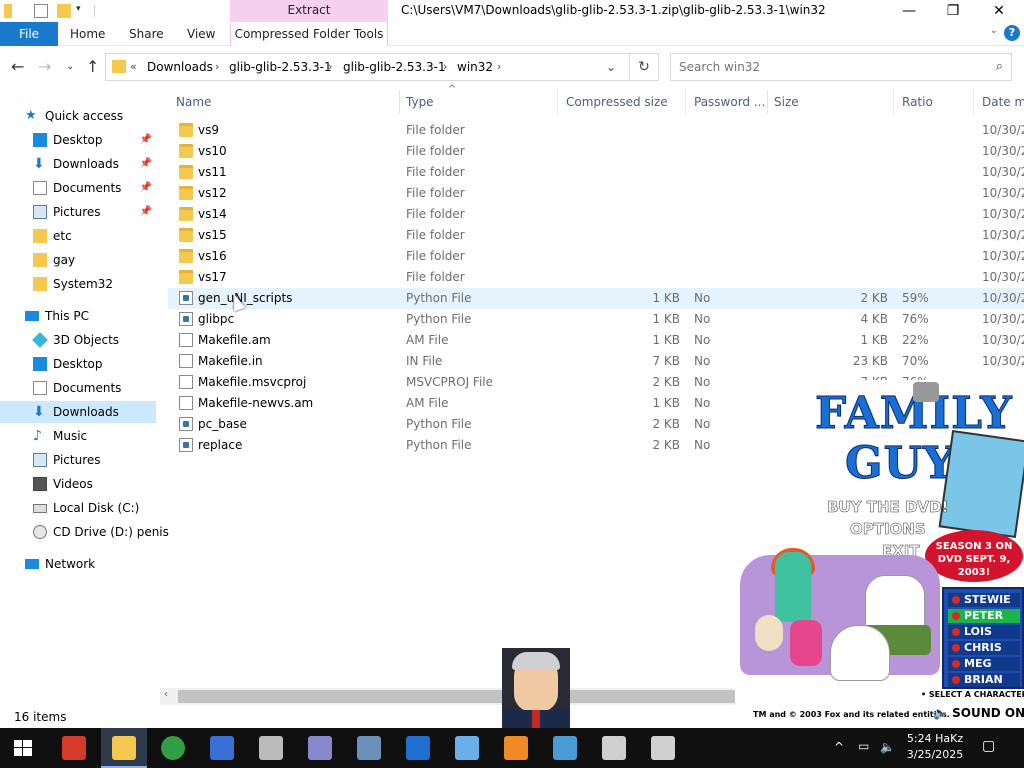  I want to click on up-arrow-icon: ↑, so click(92, 66).